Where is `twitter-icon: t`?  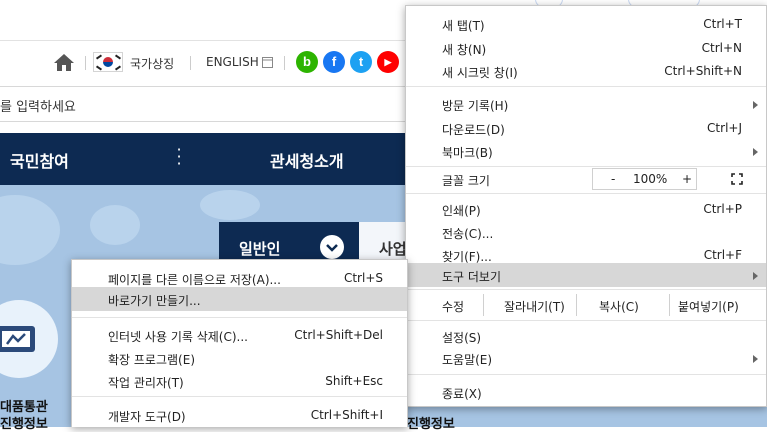 twitter-icon: t is located at coordinates (361, 62).